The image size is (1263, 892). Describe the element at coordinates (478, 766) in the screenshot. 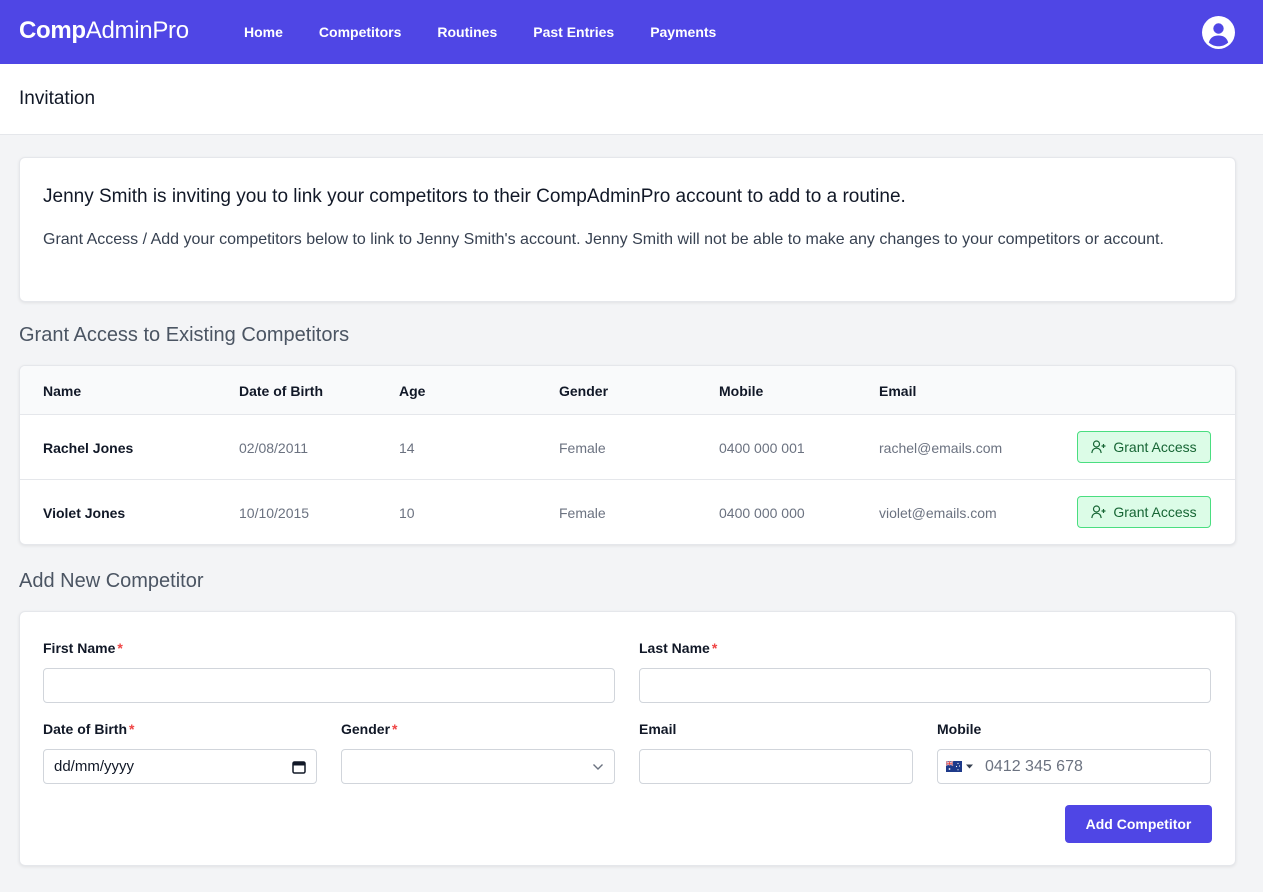

I see `gender-select` at that location.